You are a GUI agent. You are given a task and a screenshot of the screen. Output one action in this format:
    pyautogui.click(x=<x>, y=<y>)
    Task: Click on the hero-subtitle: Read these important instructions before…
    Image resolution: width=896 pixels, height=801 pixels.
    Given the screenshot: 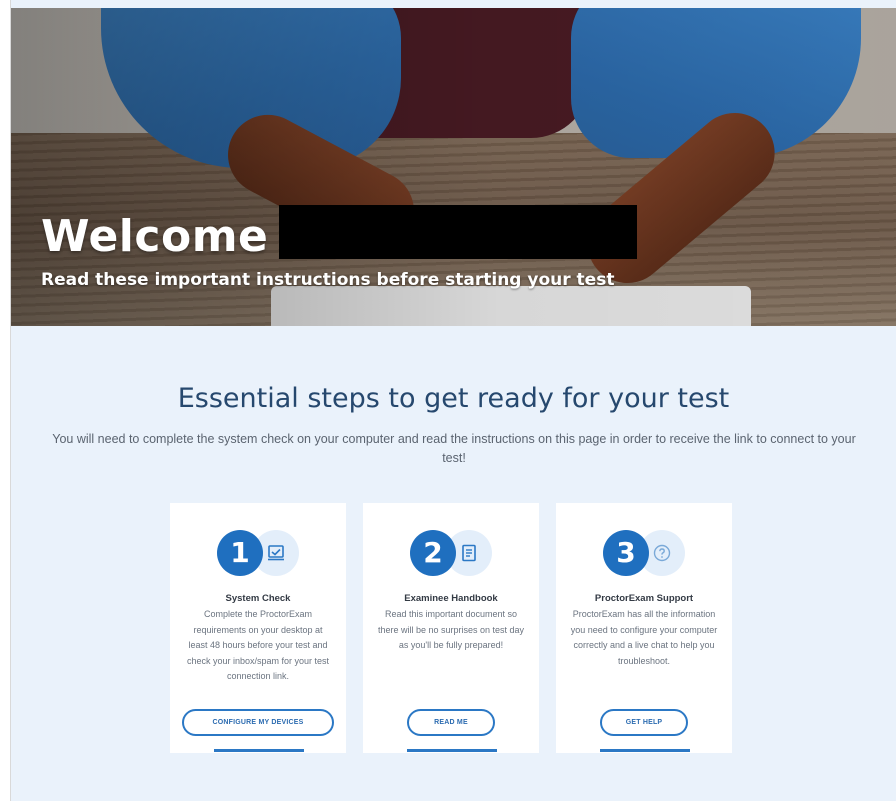 What is the action you would take?
    pyautogui.click(x=328, y=280)
    